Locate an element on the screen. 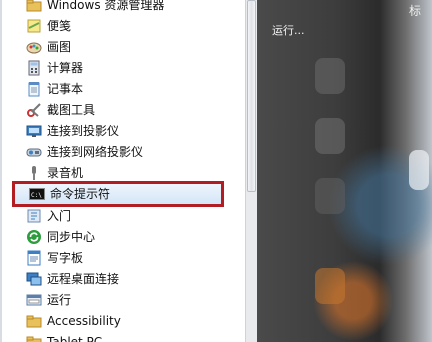  command-prompt-icon: C:\ is located at coordinates (37, 194).